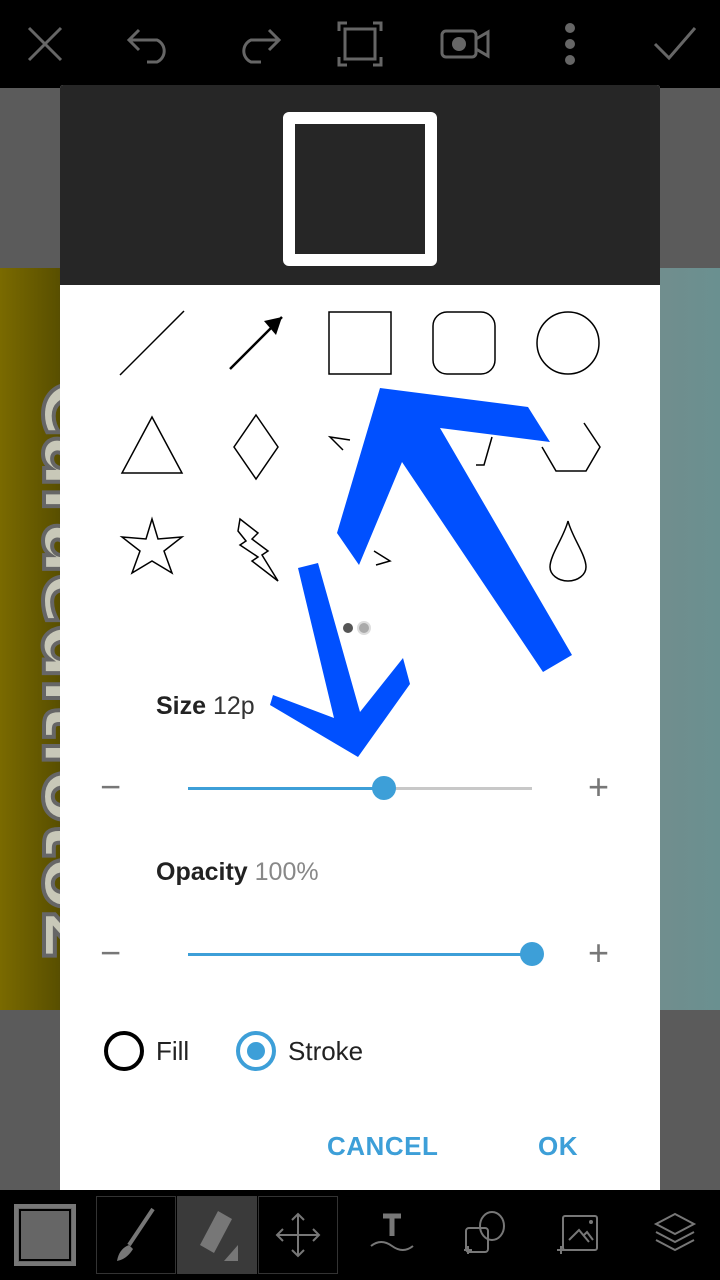  I want to click on shape-line-icon, so click(152, 343).